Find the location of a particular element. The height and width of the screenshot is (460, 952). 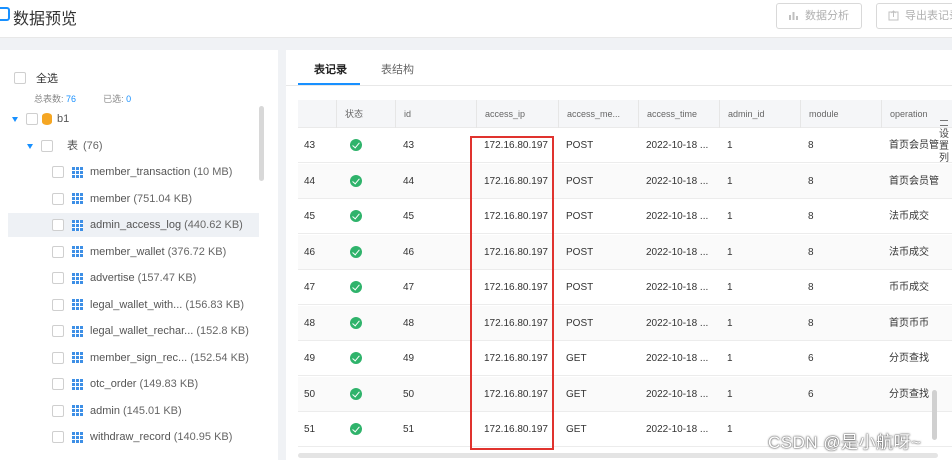

tables-group-count: (76) is located at coordinates (93, 146).